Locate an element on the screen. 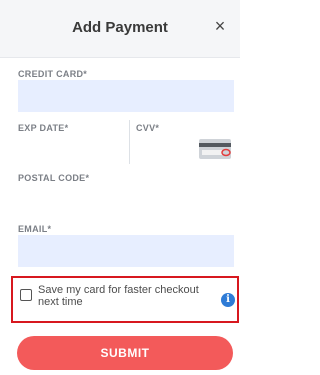  modal-title: Add Payment is located at coordinates (120, 27).